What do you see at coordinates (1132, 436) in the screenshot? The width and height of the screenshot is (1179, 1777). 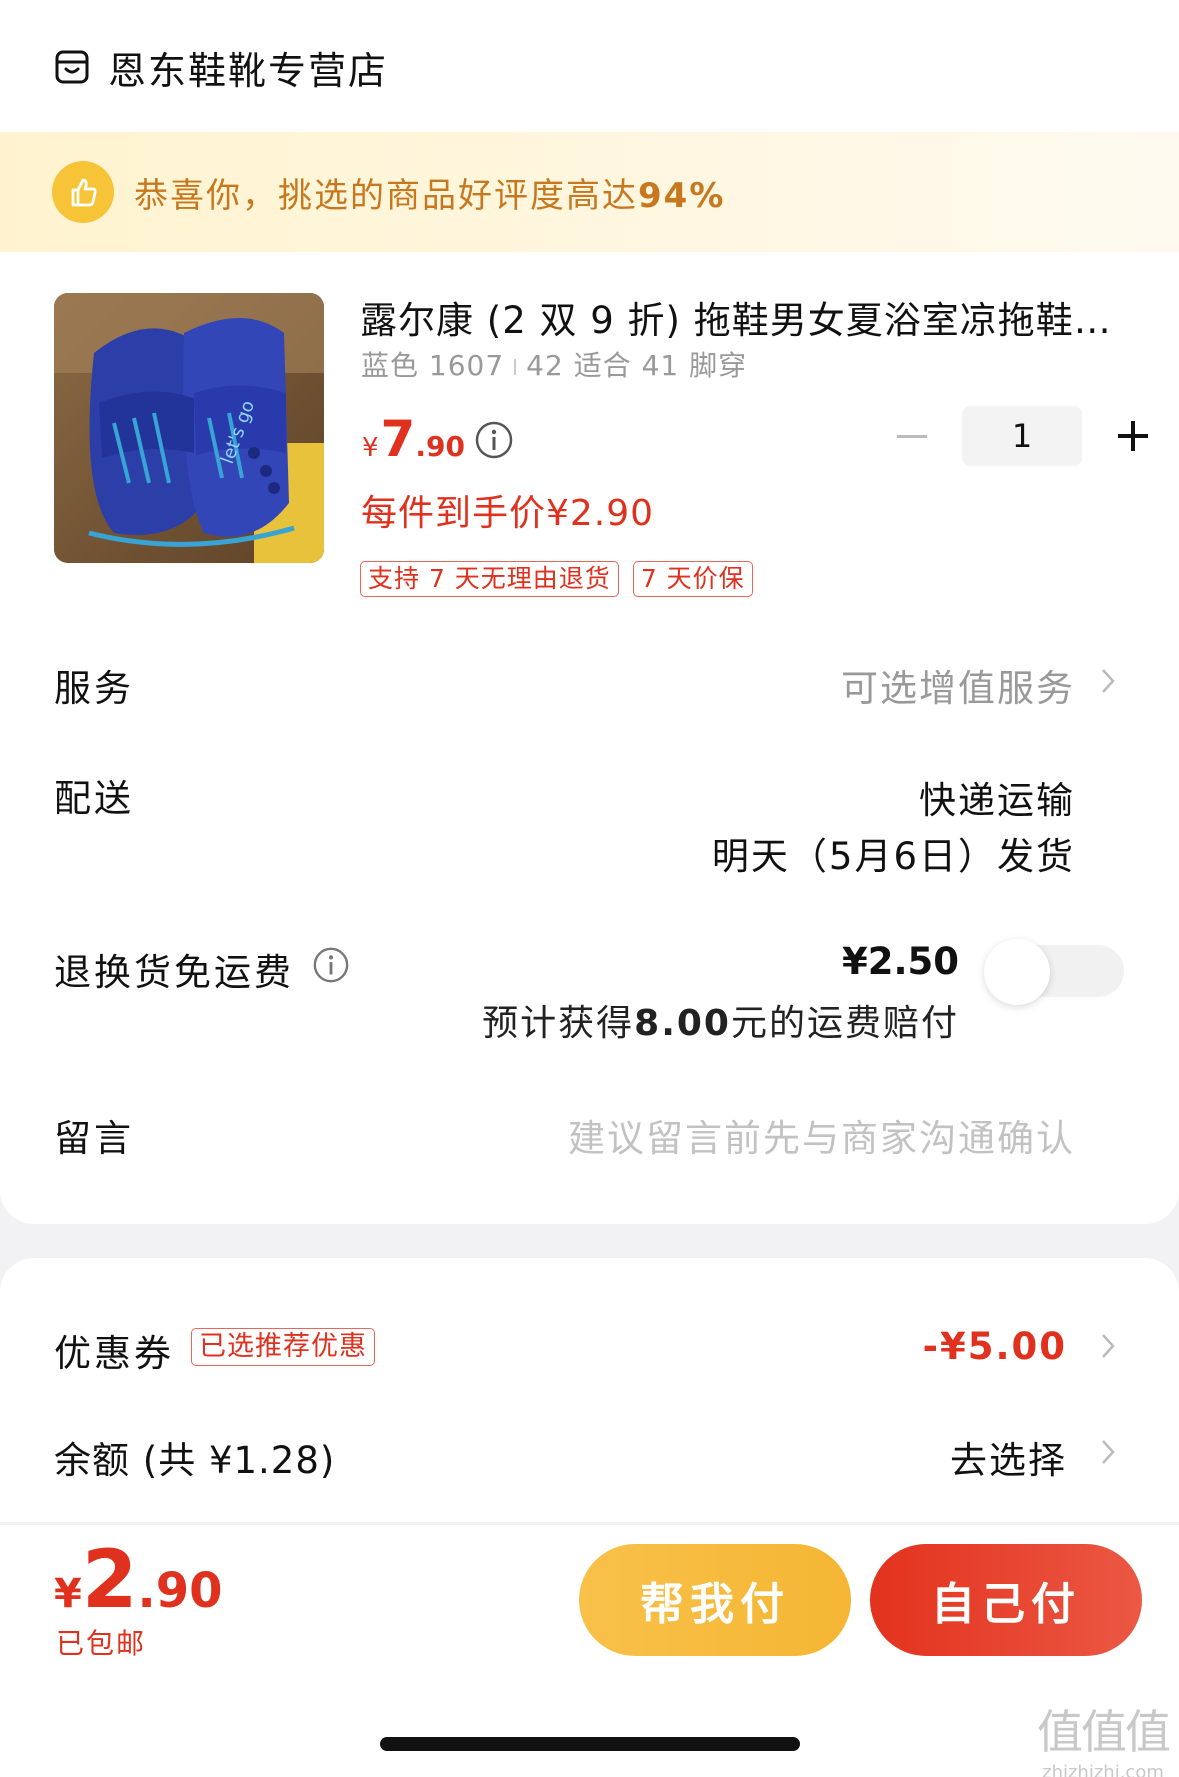 I see `increase-button` at bounding box center [1132, 436].